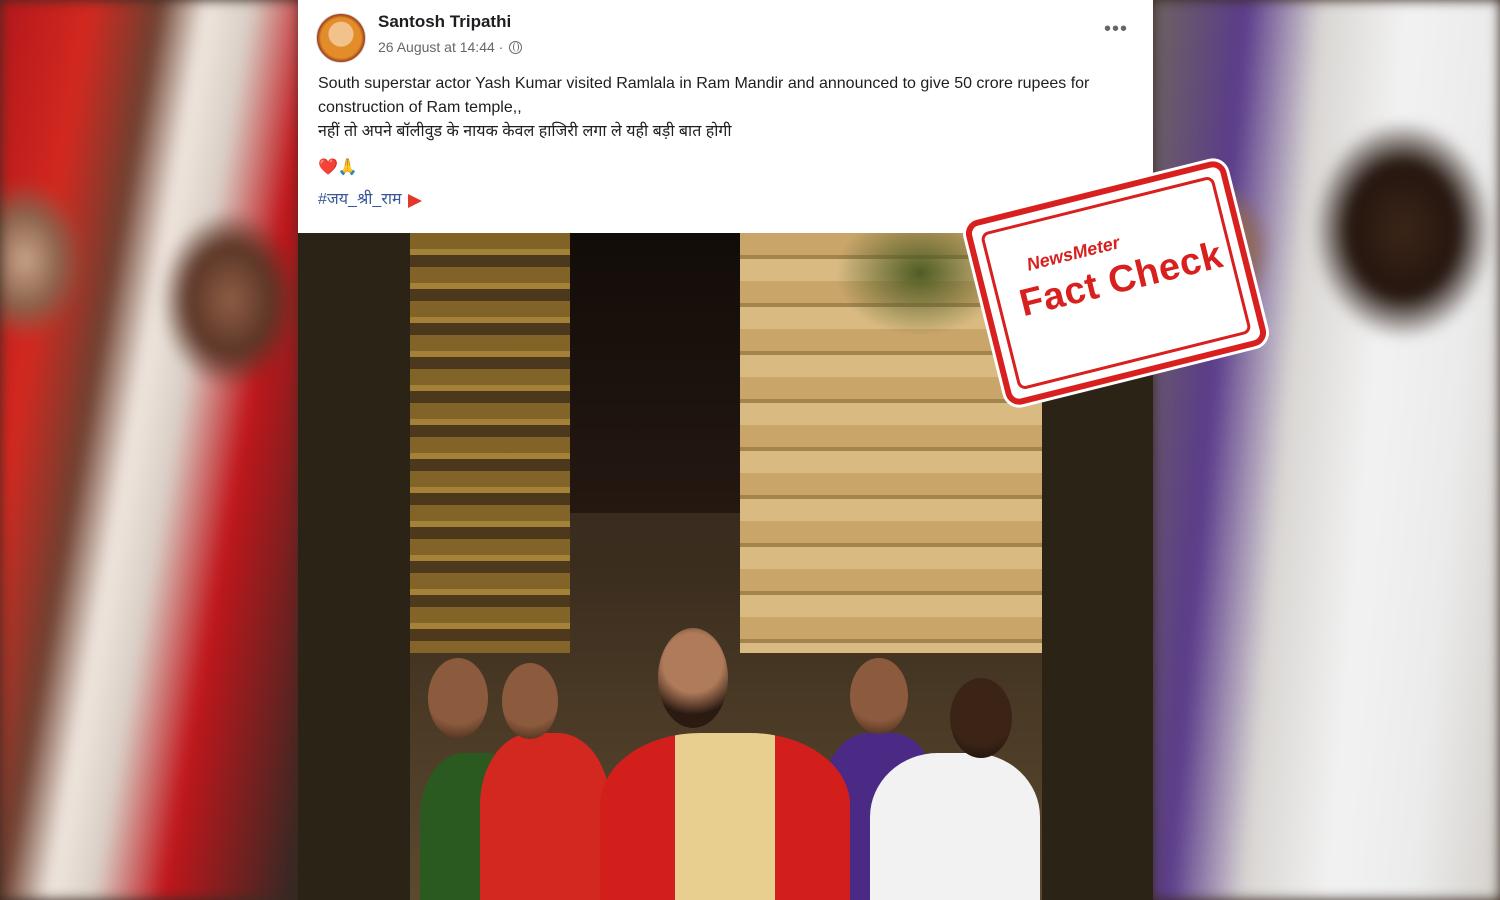  Describe the element at coordinates (728, 168) in the screenshot. I see `emoji-row: ❤️🙏` at that location.